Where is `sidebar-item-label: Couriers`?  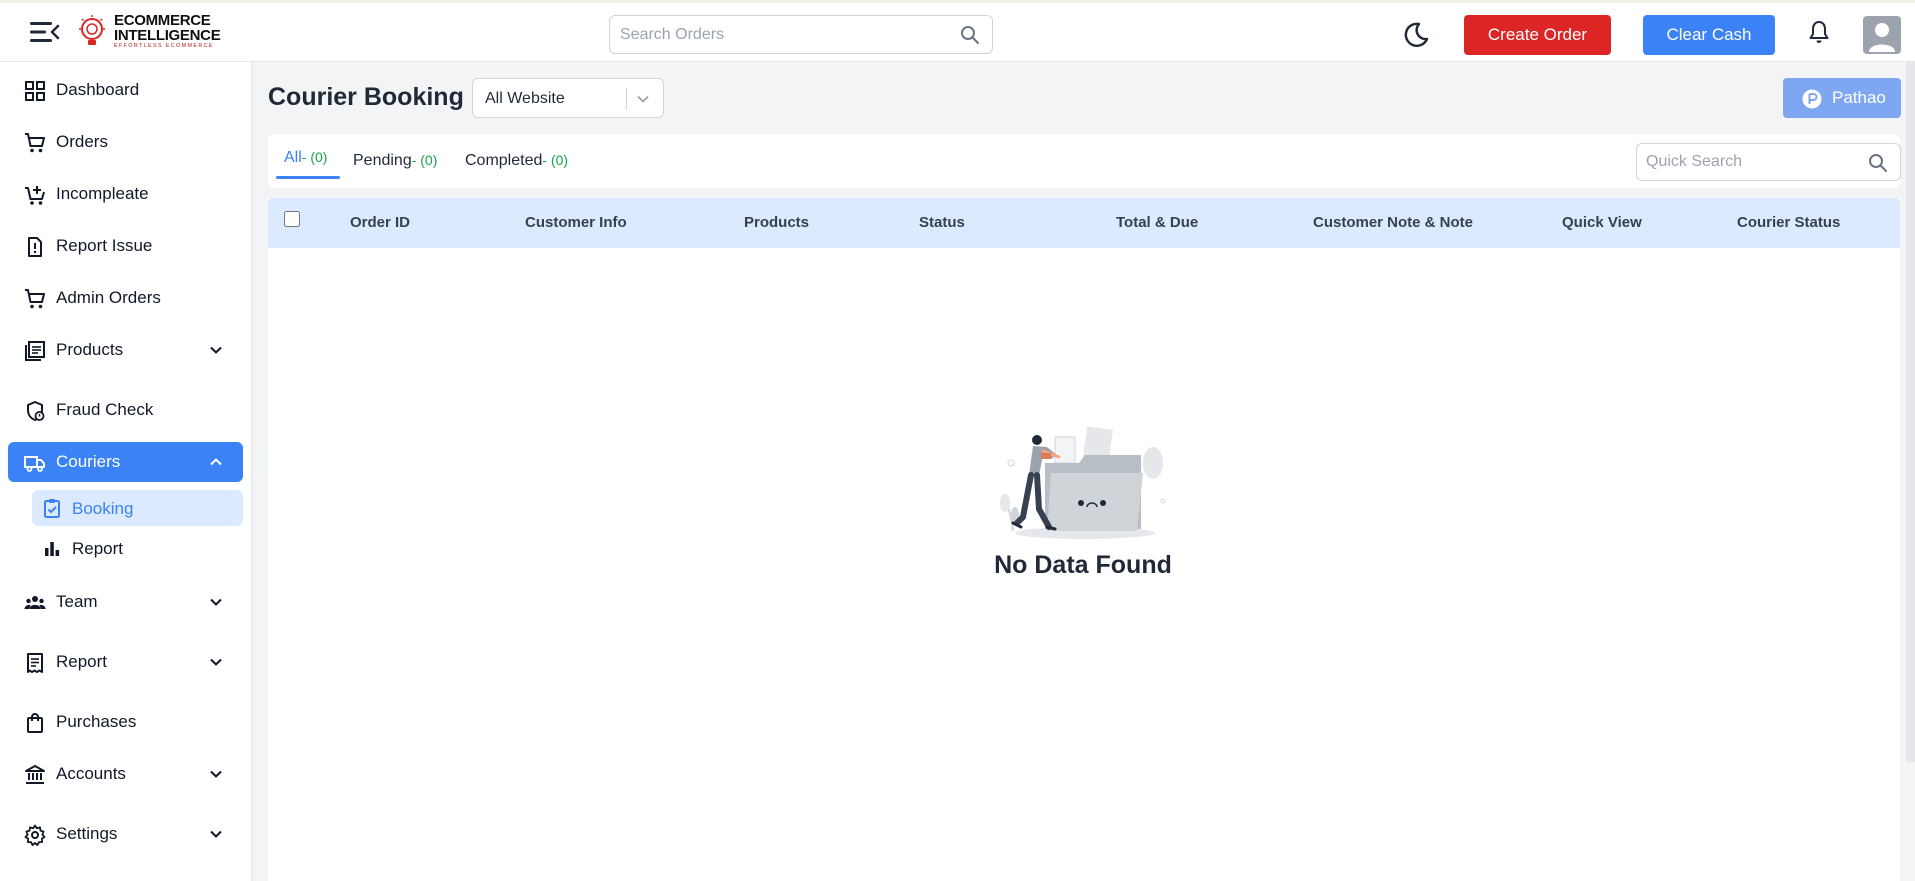
sidebar-item-label: Couriers is located at coordinates (88, 461).